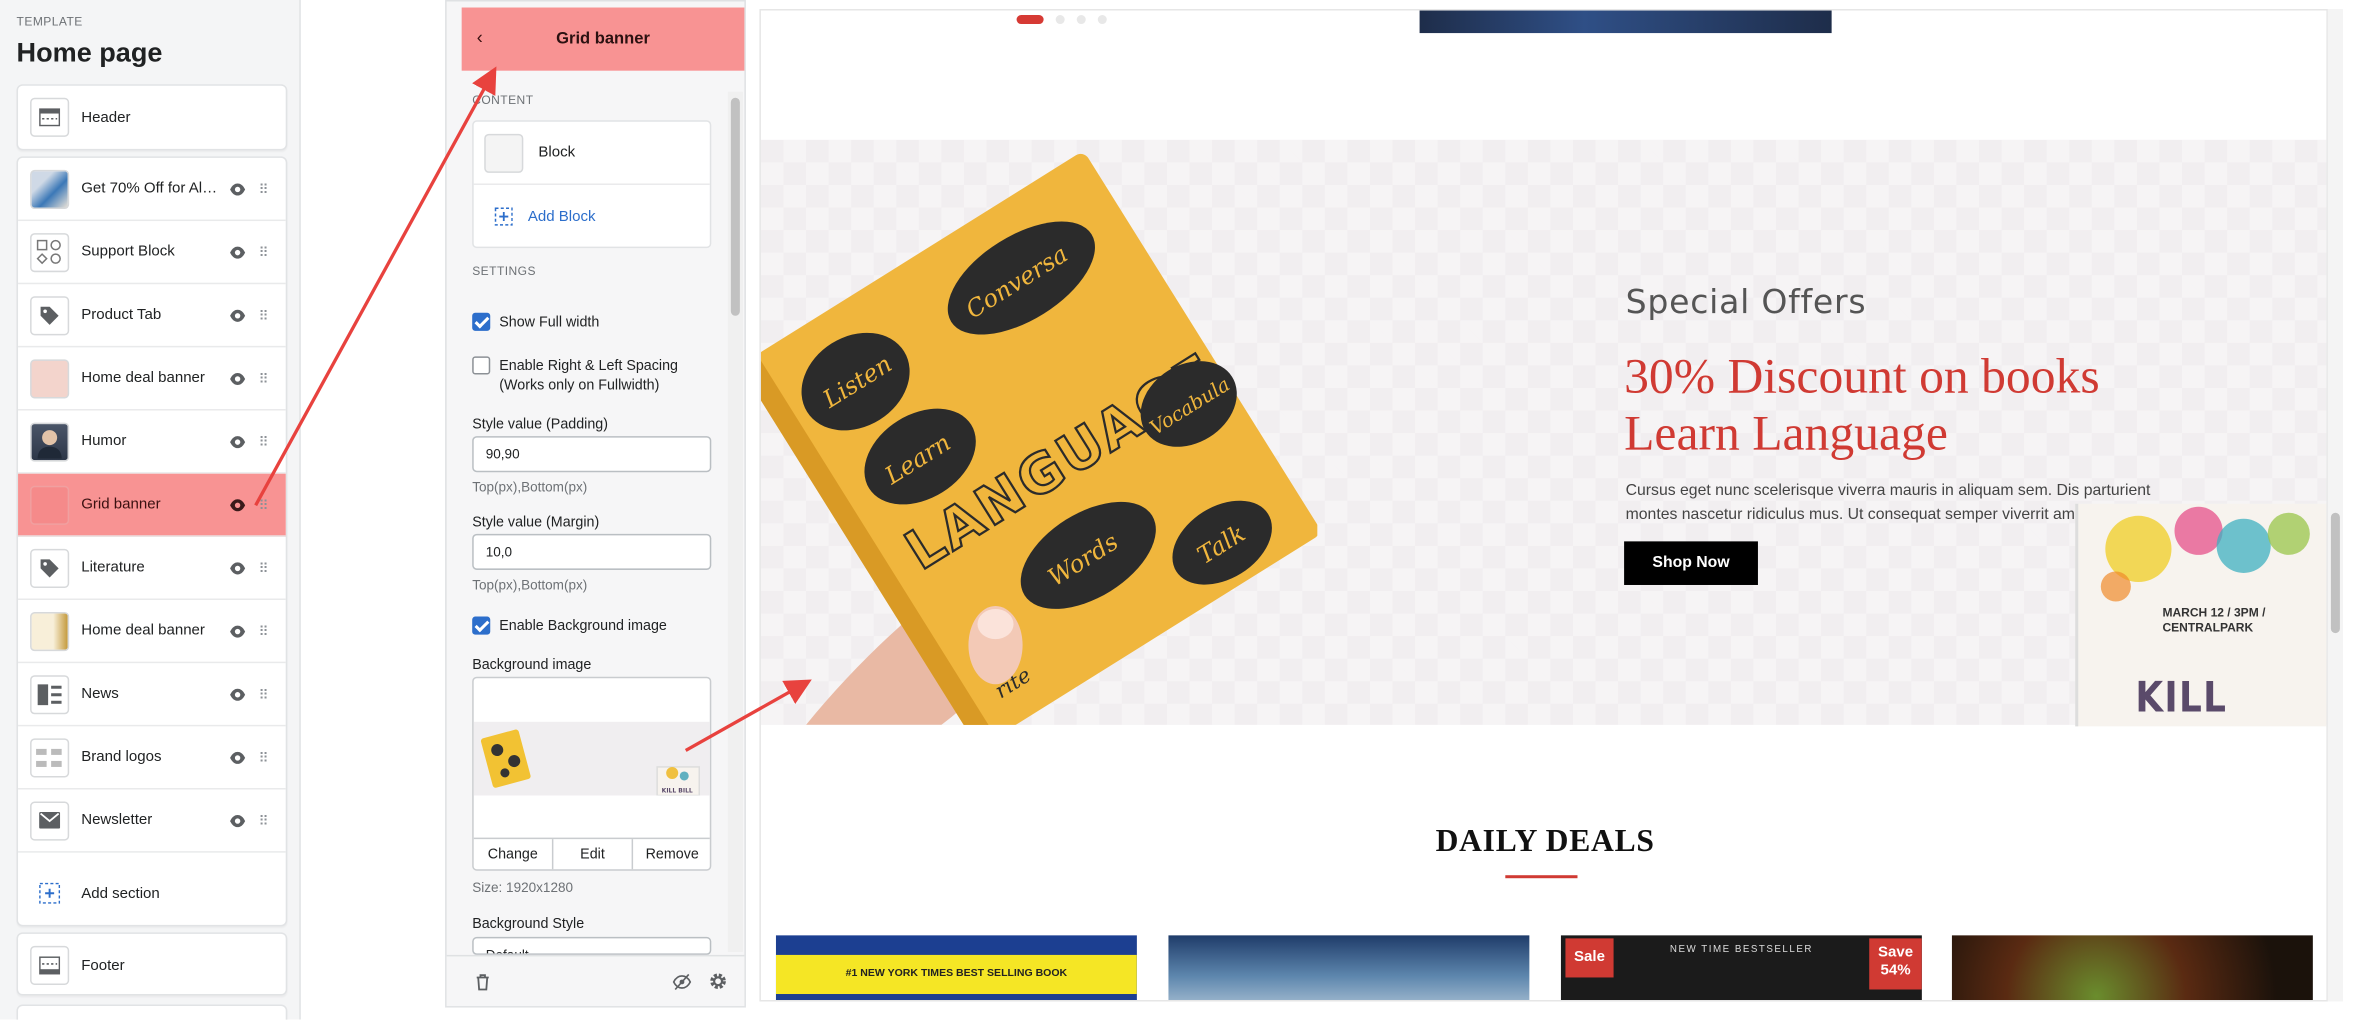  Describe the element at coordinates (50, 965) in the screenshot. I see `footer-layout-icon` at that location.